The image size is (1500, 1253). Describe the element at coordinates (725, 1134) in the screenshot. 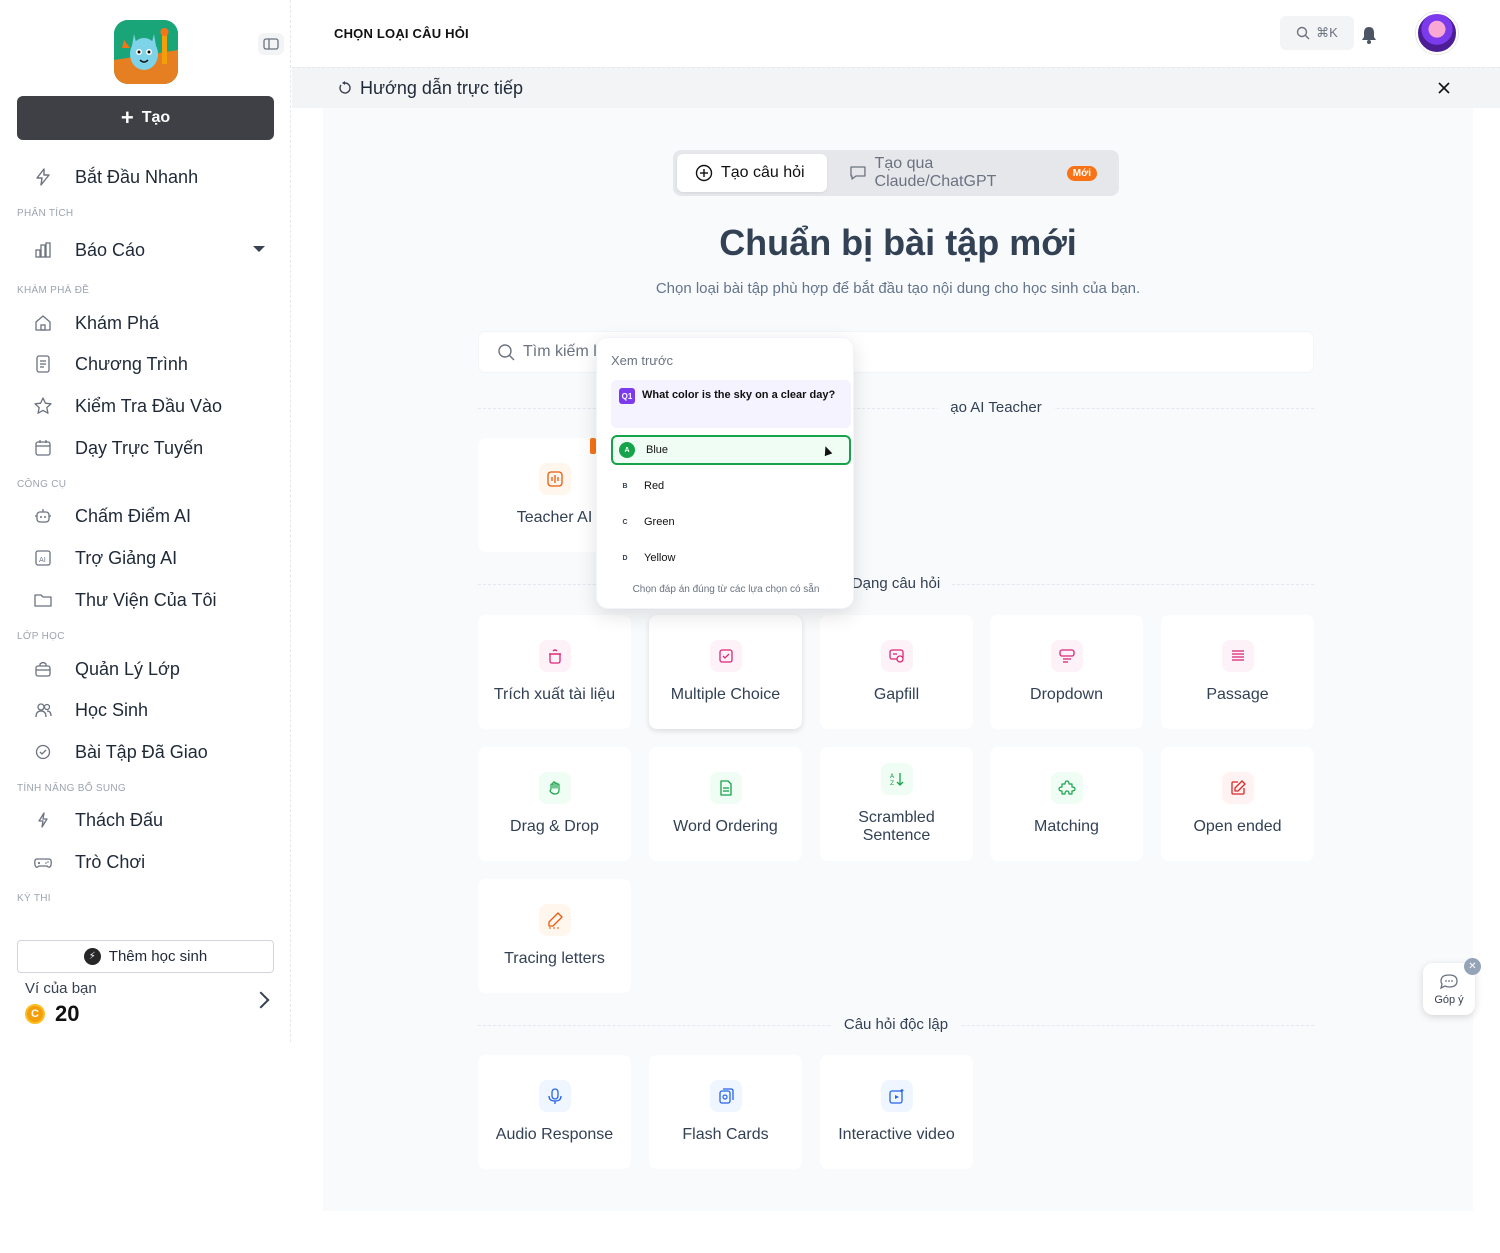

I see `card-label: Flash Cards` at that location.